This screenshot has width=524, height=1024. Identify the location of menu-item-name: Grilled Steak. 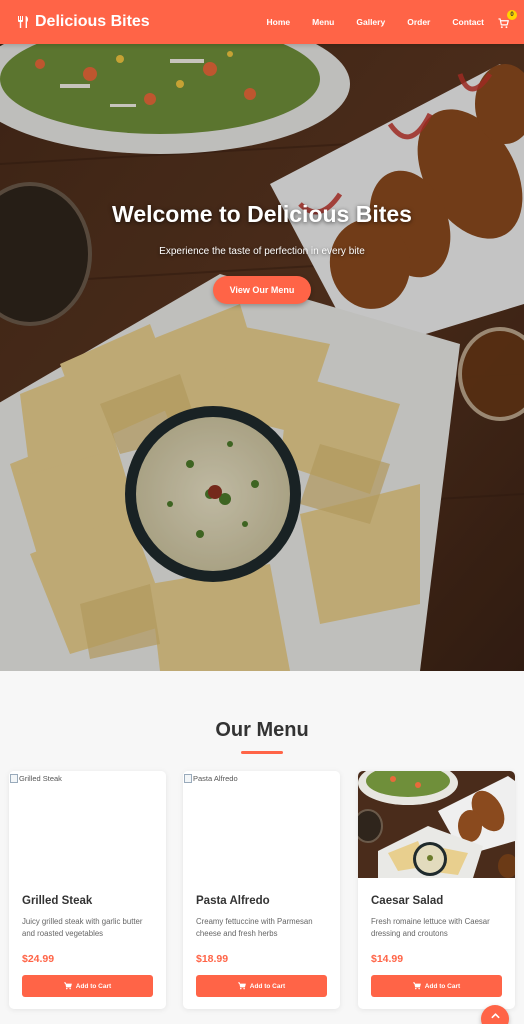
(57, 901).